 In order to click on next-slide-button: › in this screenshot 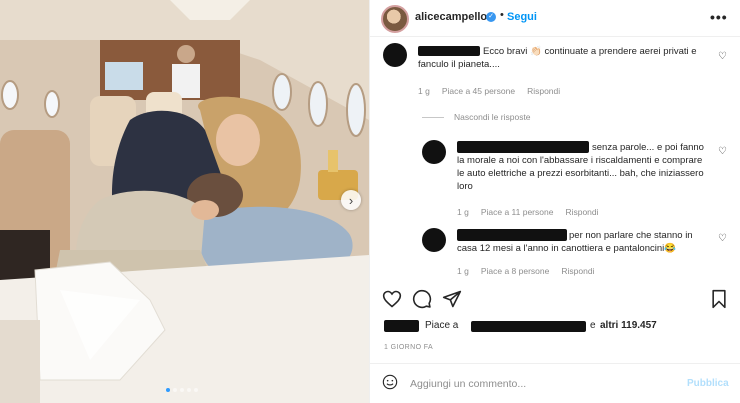, I will do `click(351, 200)`.